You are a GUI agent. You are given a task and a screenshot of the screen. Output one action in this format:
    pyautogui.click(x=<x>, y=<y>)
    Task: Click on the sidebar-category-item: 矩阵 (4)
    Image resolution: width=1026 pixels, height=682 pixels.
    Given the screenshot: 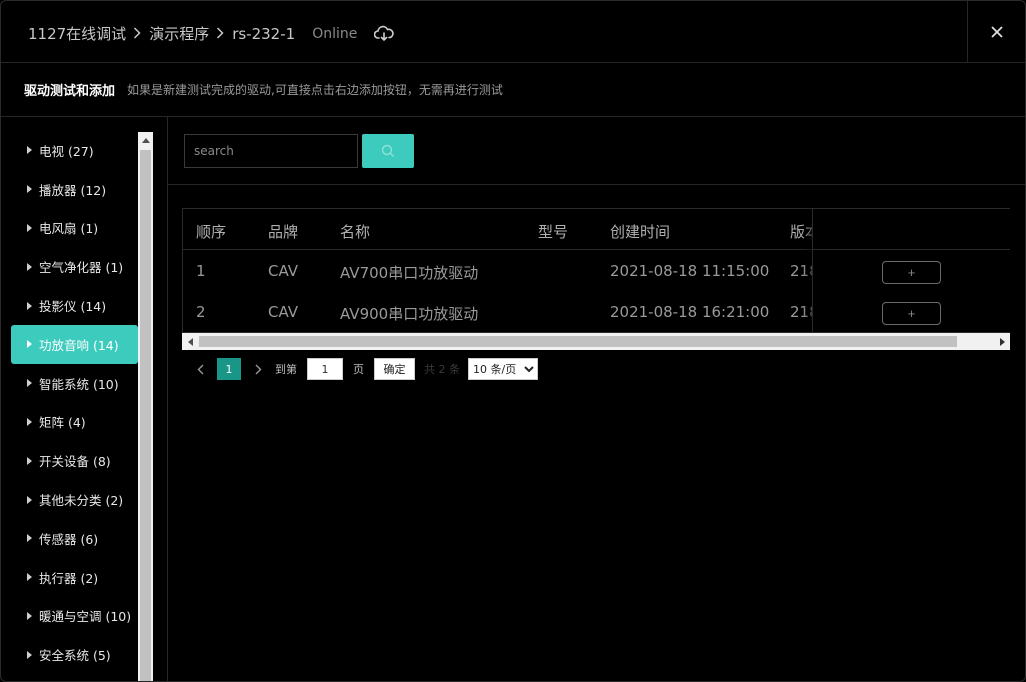 What is the action you would take?
    pyautogui.click(x=74, y=422)
    